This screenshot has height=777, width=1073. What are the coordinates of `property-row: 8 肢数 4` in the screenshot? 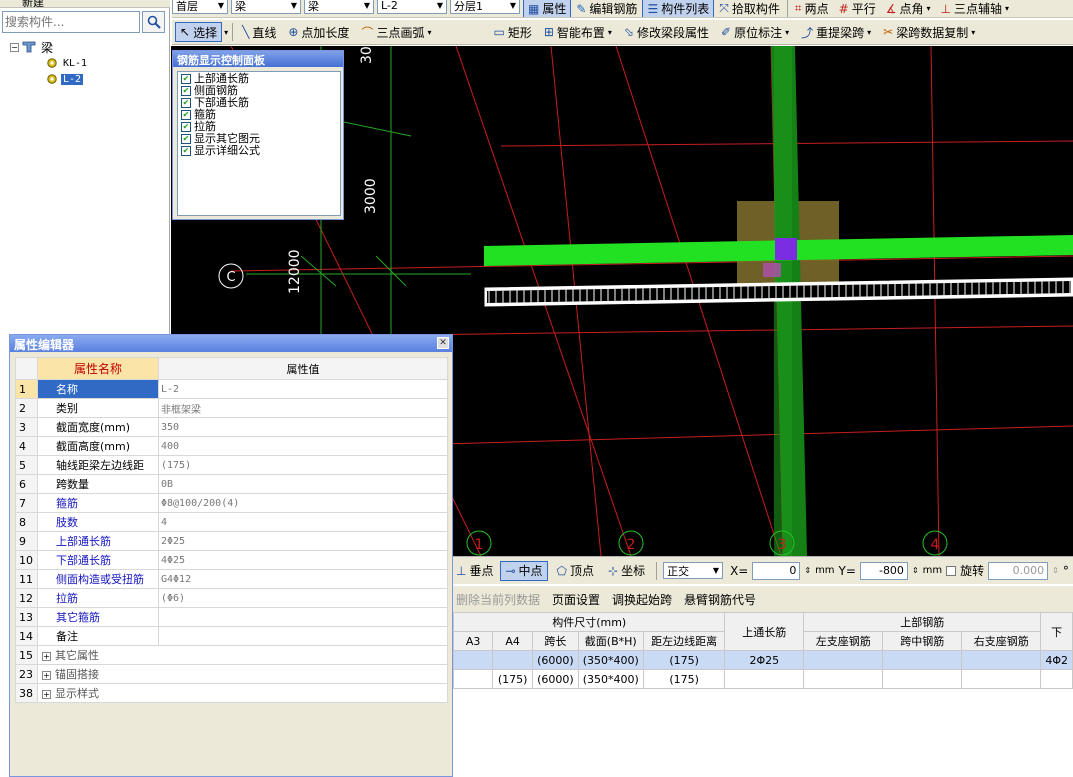 It's located at (231, 522).